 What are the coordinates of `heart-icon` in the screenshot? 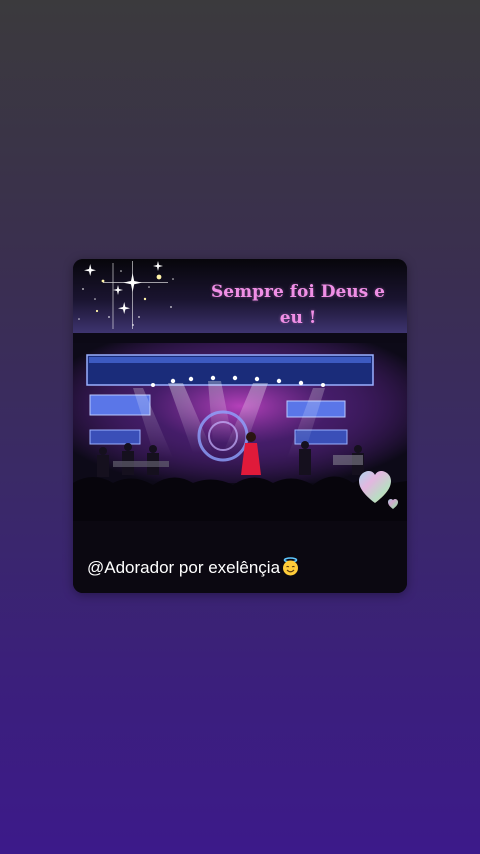 It's located at (378, 490).